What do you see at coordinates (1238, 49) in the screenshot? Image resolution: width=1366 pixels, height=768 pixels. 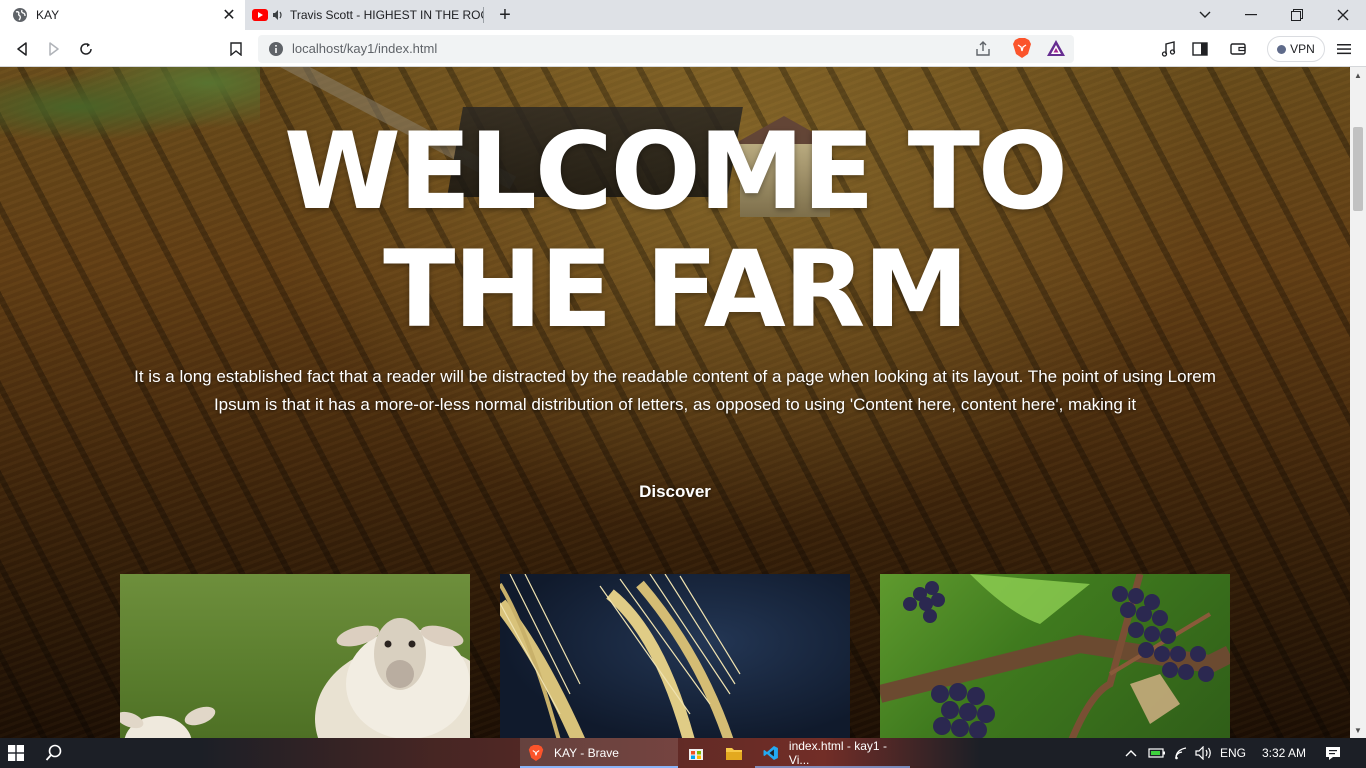 I see `wallet-icon` at bounding box center [1238, 49].